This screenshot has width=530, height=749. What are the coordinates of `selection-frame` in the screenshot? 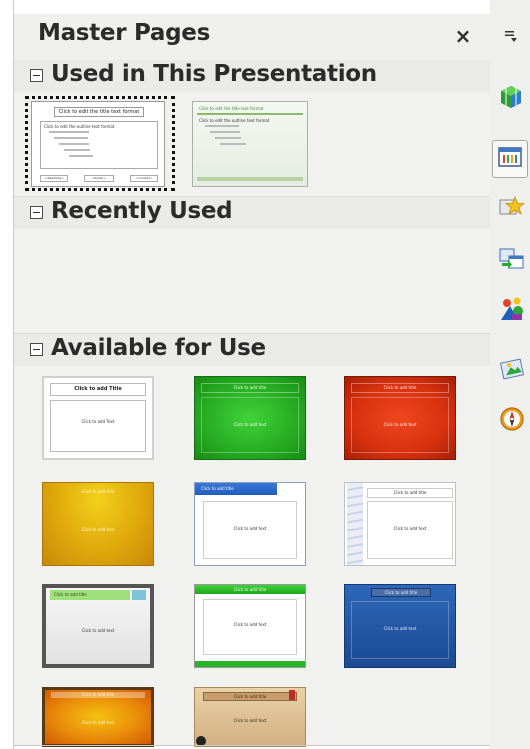 It's located at (100, 143).